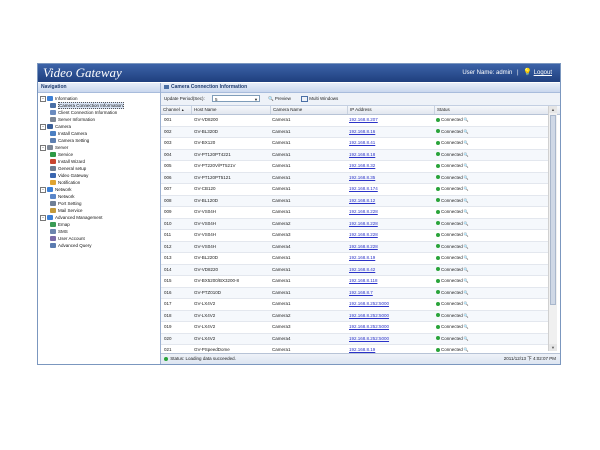 The width and height of the screenshot is (600, 450). Describe the element at coordinates (99, 189) in the screenshot. I see `nav-item-network: − Network` at that location.